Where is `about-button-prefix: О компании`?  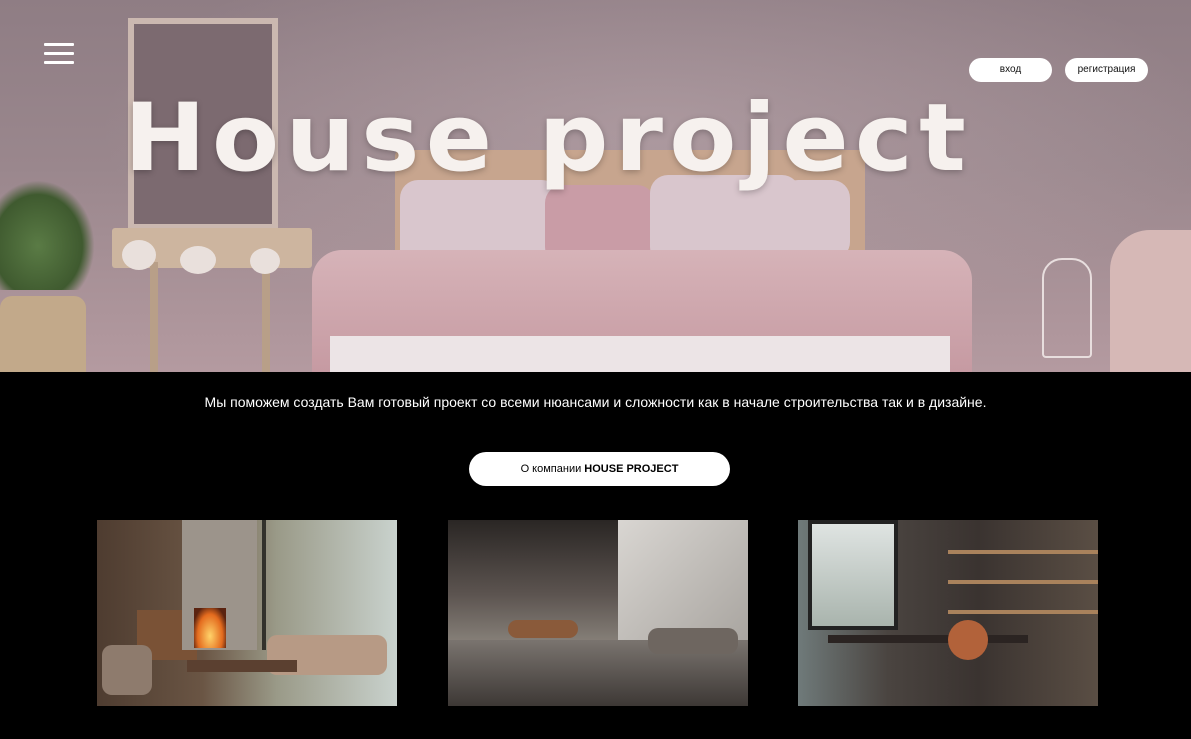
about-button-prefix: О компании is located at coordinates (552, 469).